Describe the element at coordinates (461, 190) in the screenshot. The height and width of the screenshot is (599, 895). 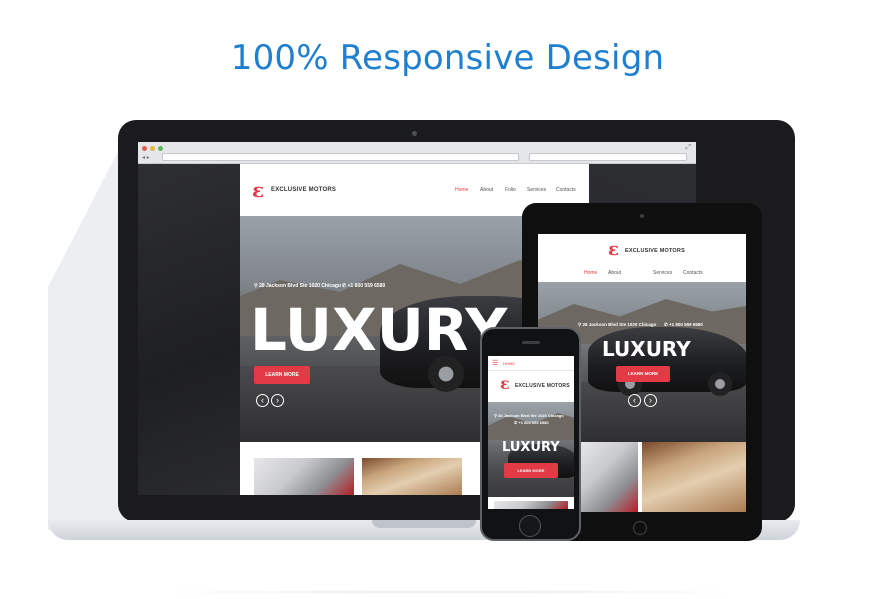
I see `desktop-menu-home: Home` at that location.